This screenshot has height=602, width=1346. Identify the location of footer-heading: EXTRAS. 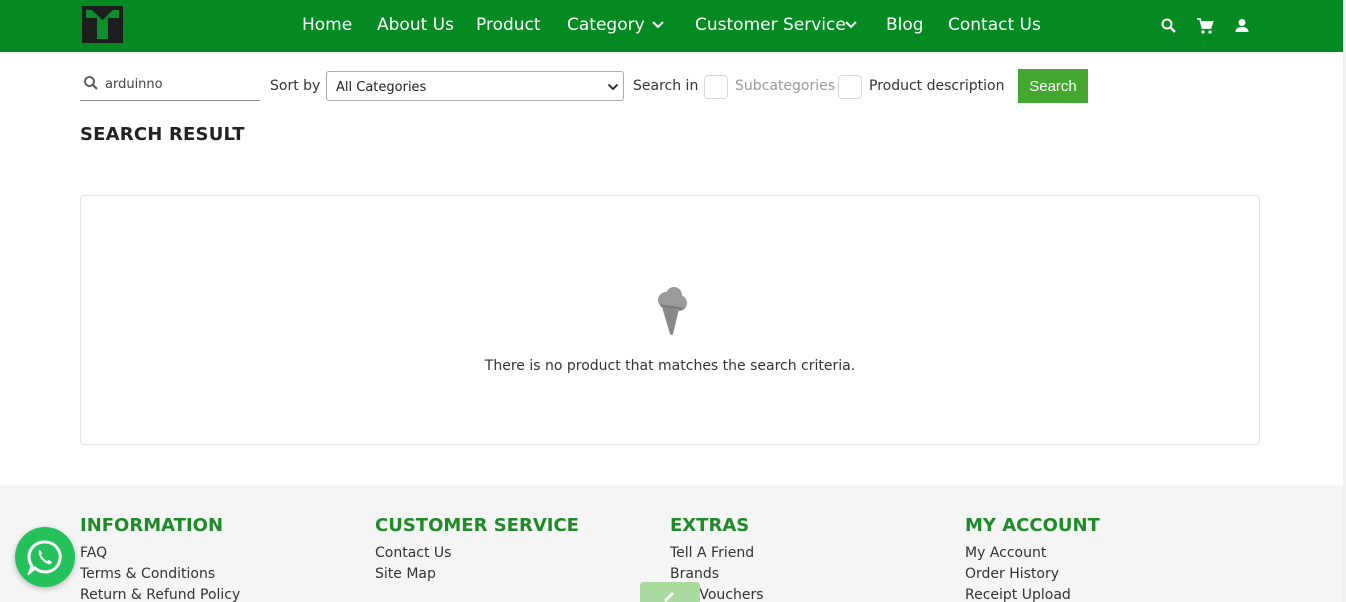
(710, 525).